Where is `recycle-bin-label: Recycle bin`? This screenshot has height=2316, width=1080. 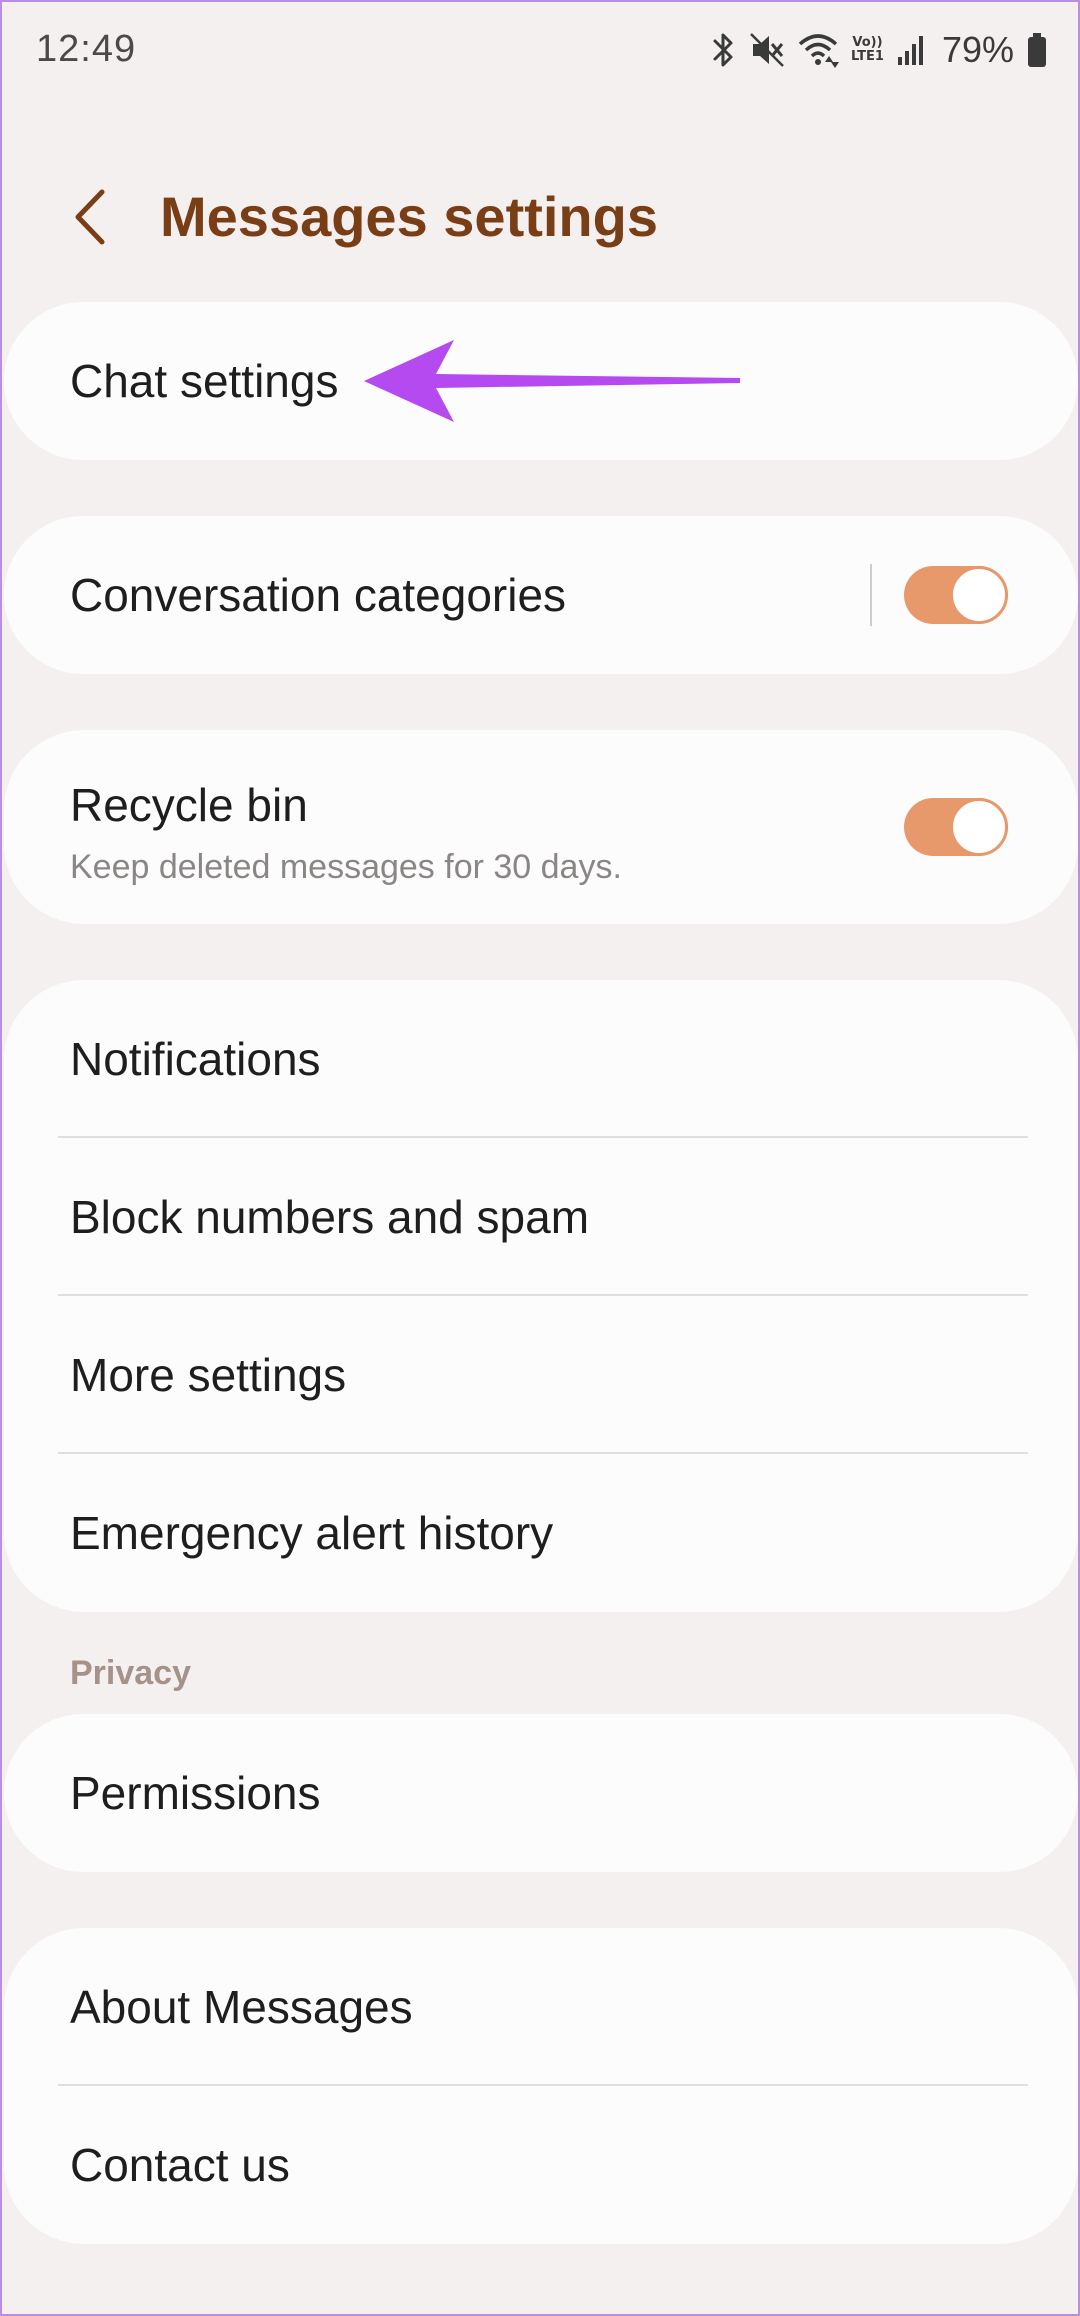
recycle-bin-label: Recycle bin is located at coordinates (189, 805).